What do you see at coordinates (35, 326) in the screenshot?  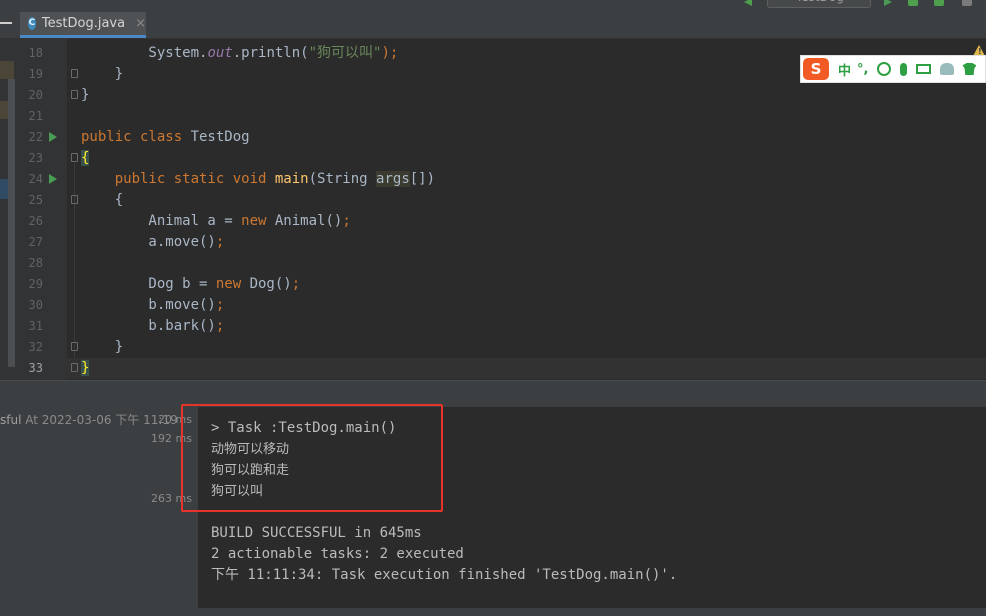 I see `line-number: 31` at bounding box center [35, 326].